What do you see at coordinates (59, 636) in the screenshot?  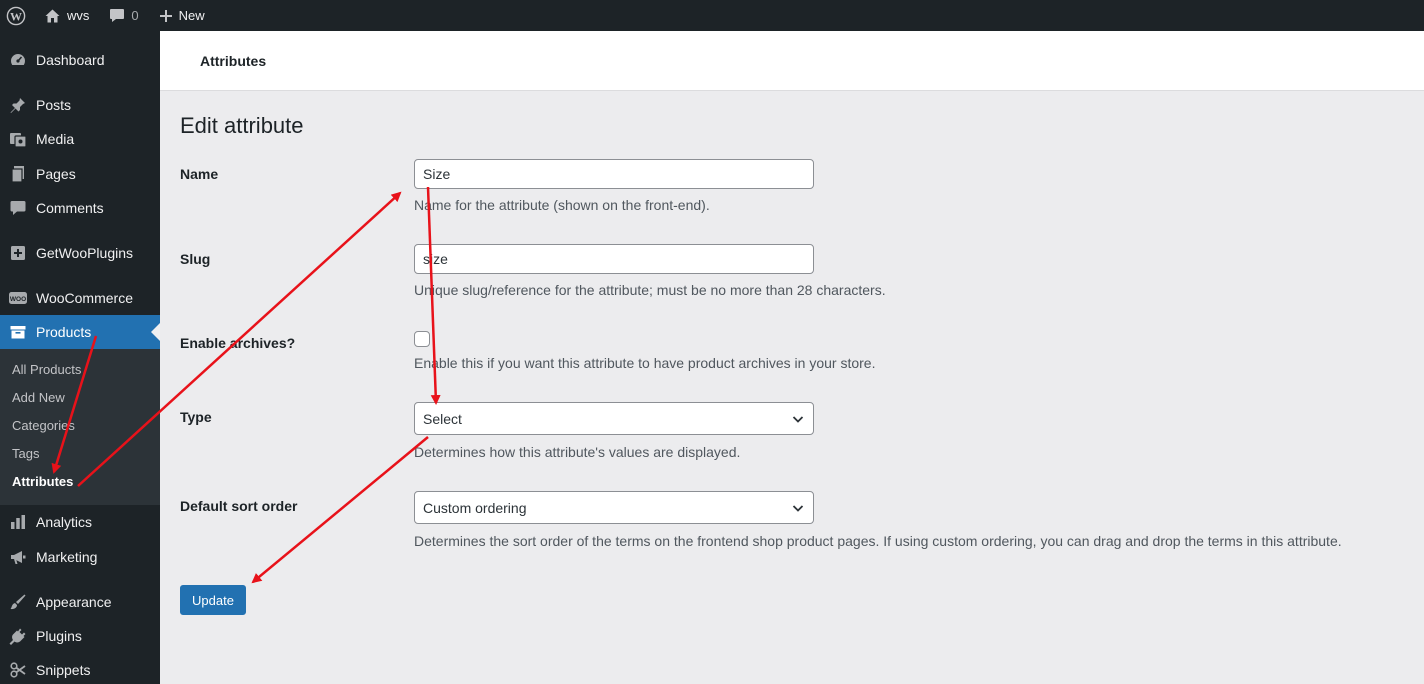 I see `sidebar-item-label: Plugins` at bounding box center [59, 636].